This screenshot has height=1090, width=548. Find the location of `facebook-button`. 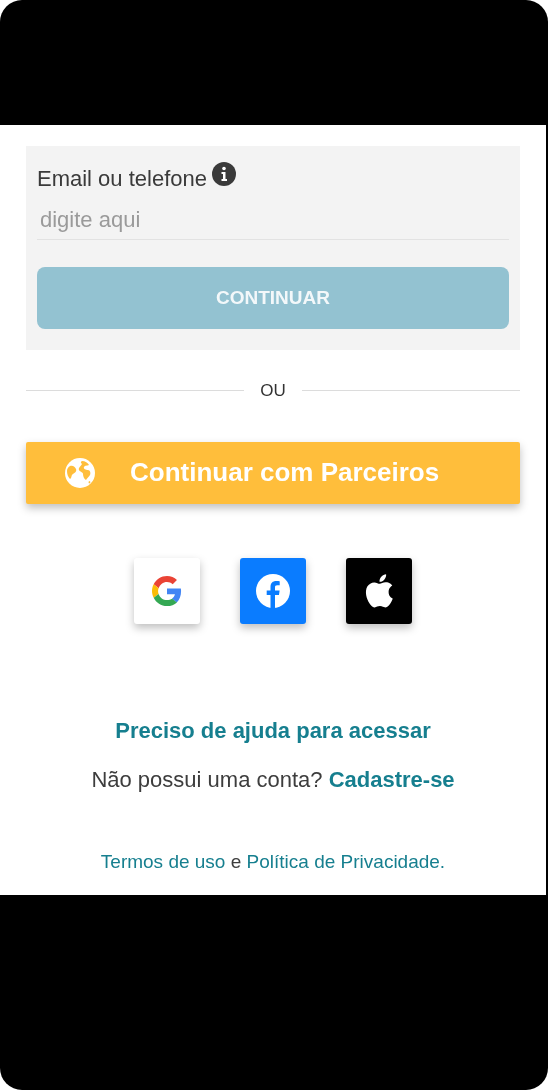

facebook-button is located at coordinates (273, 590).